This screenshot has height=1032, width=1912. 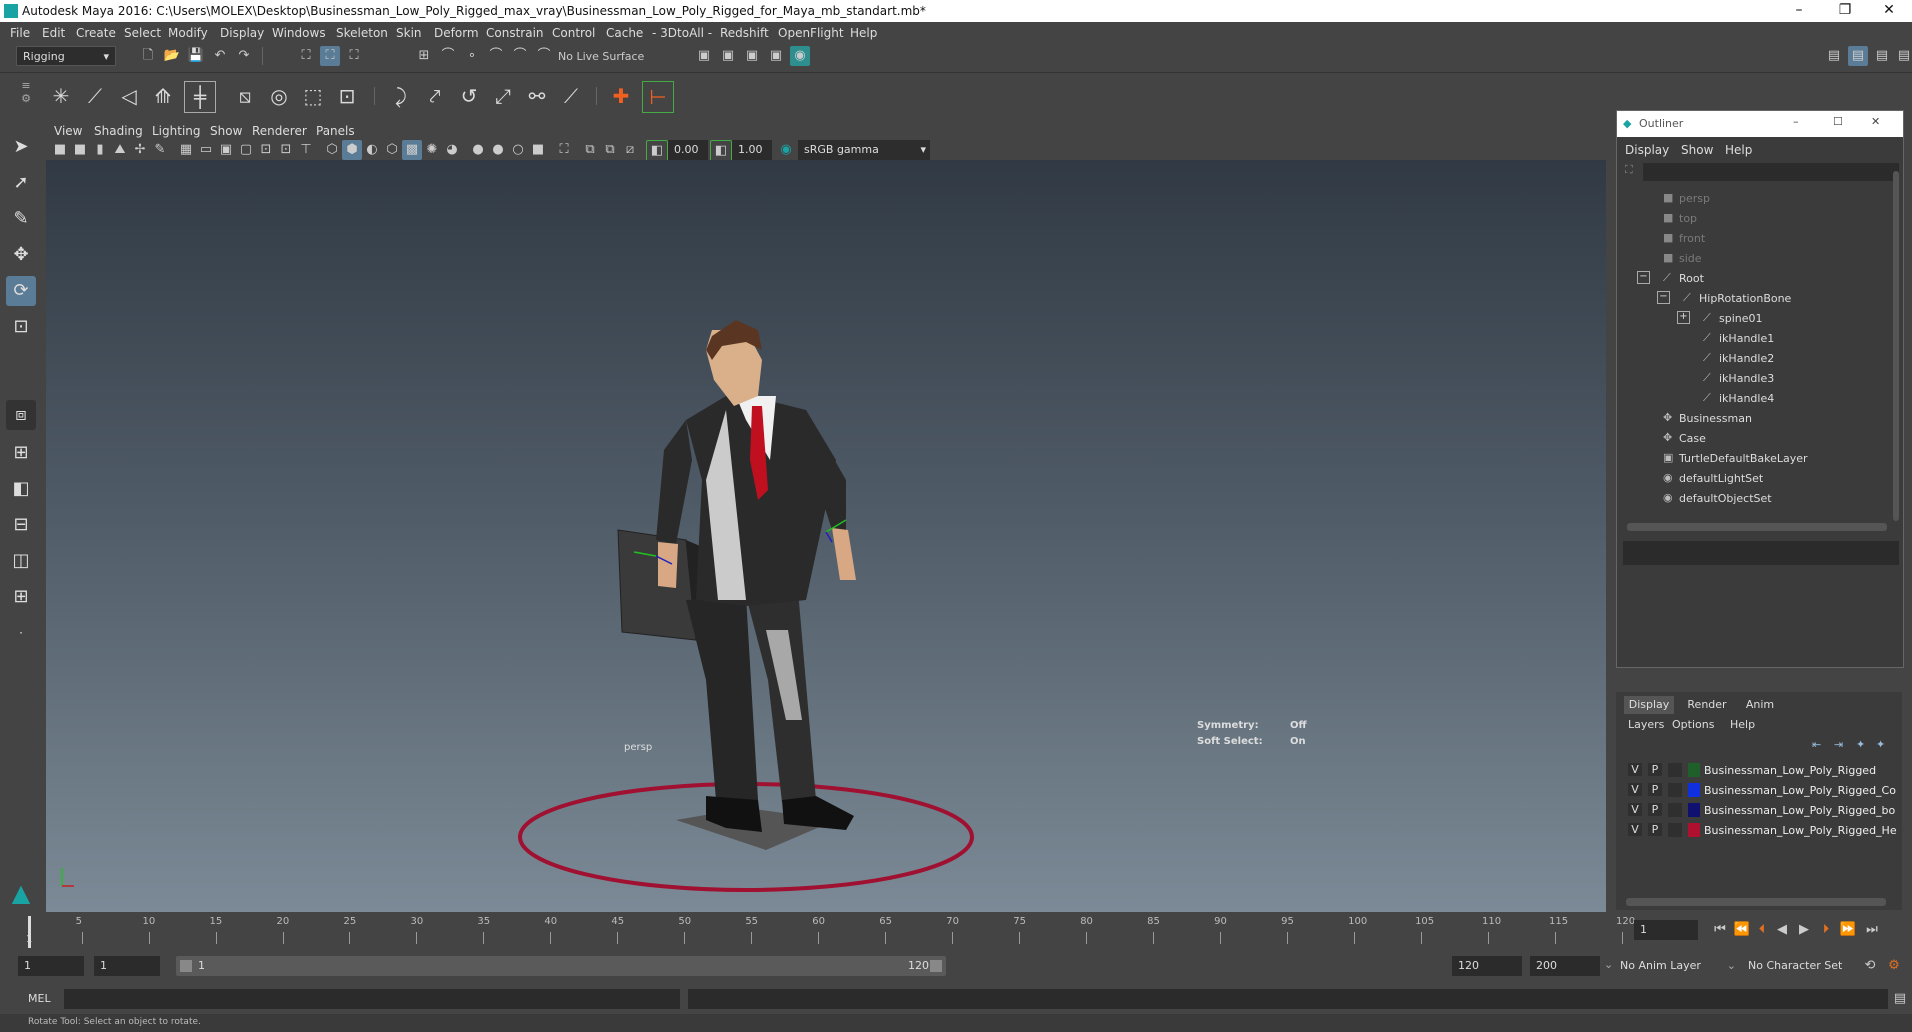 What do you see at coordinates (1752, 319) in the screenshot?
I see `outliner-item: + ⟋ spine01` at bounding box center [1752, 319].